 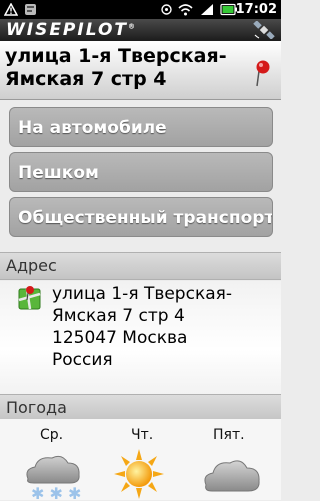 What do you see at coordinates (11, 9) in the screenshot?
I see `warning-icon` at bounding box center [11, 9].